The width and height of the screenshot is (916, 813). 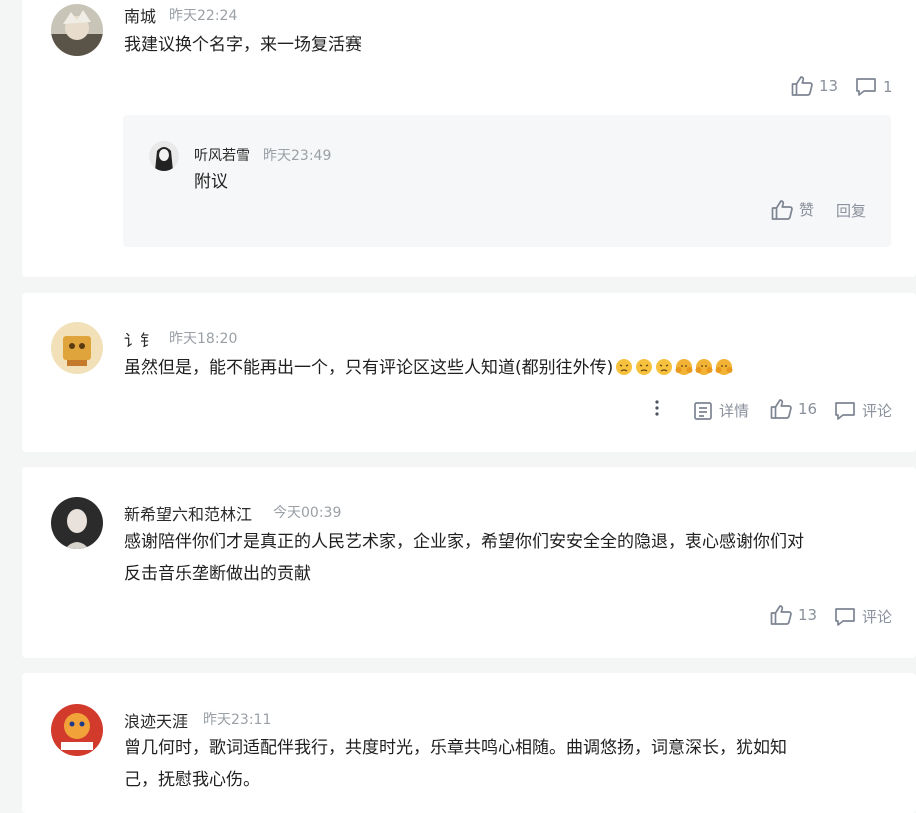 I want to click on reply-thread: 听风若雪 昨天23:49 附议 赞 回复, so click(x=507, y=181).